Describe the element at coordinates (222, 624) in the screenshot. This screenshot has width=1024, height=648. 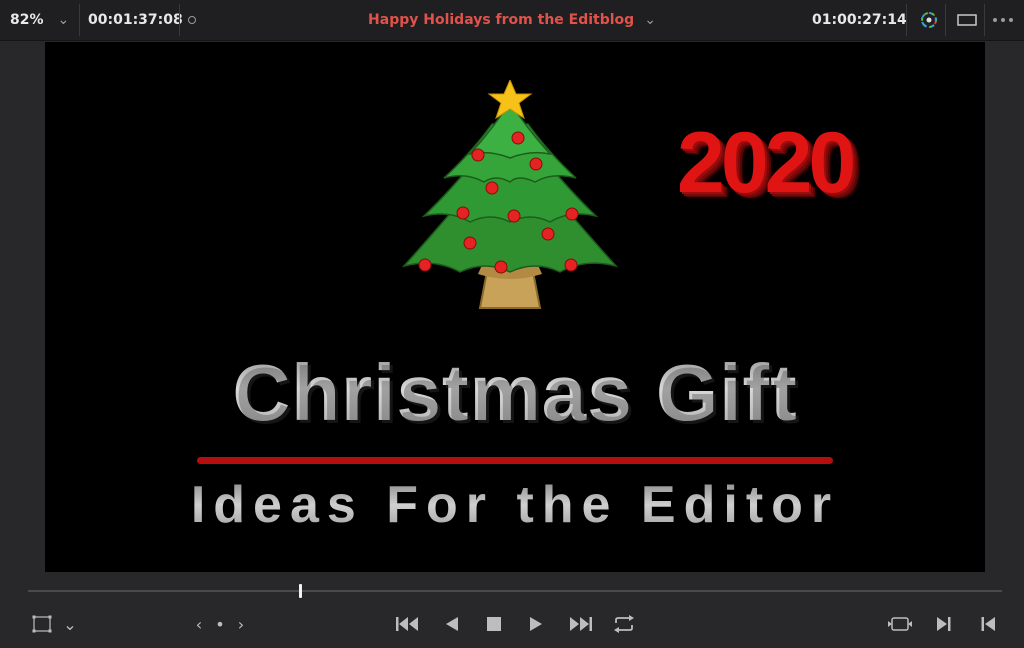
I see `clip-nav: ‹ • ›` at that location.